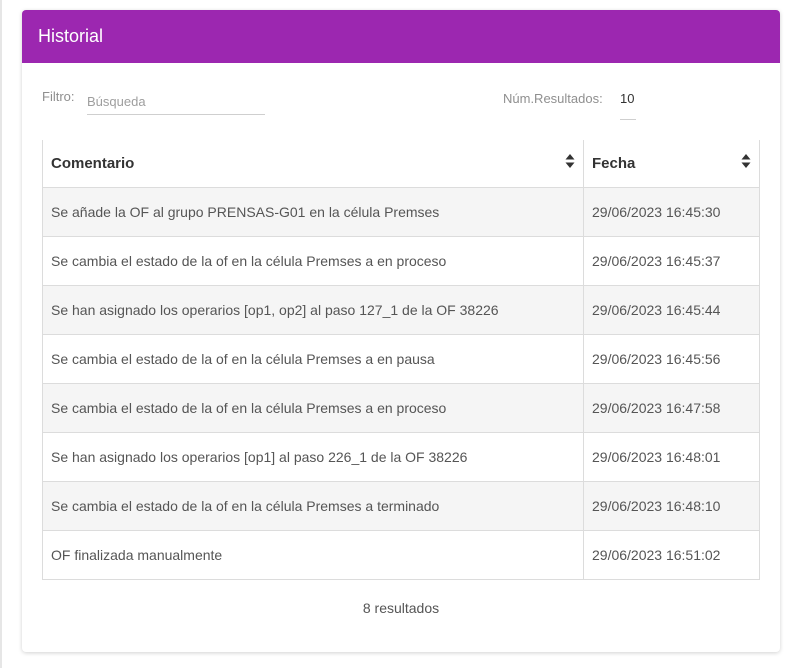  Describe the element at coordinates (671, 359) in the screenshot. I see `cell-fecha: 29/06/2023 16:45:56` at that location.